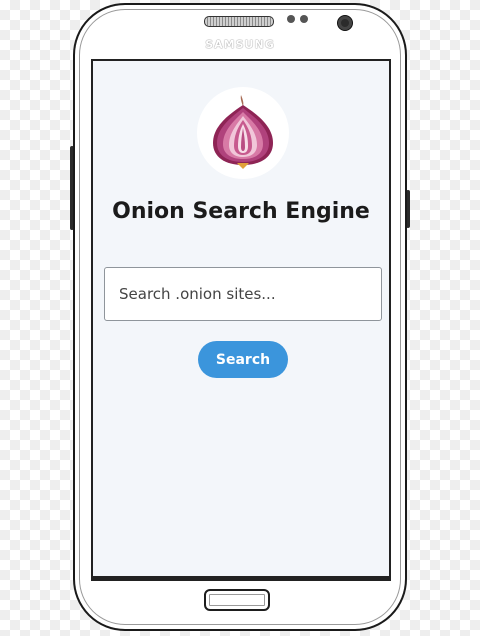 This screenshot has width=480, height=636. What do you see at coordinates (237, 600) in the screenshot?
I see `home-button` at bounding box center [237, 600].